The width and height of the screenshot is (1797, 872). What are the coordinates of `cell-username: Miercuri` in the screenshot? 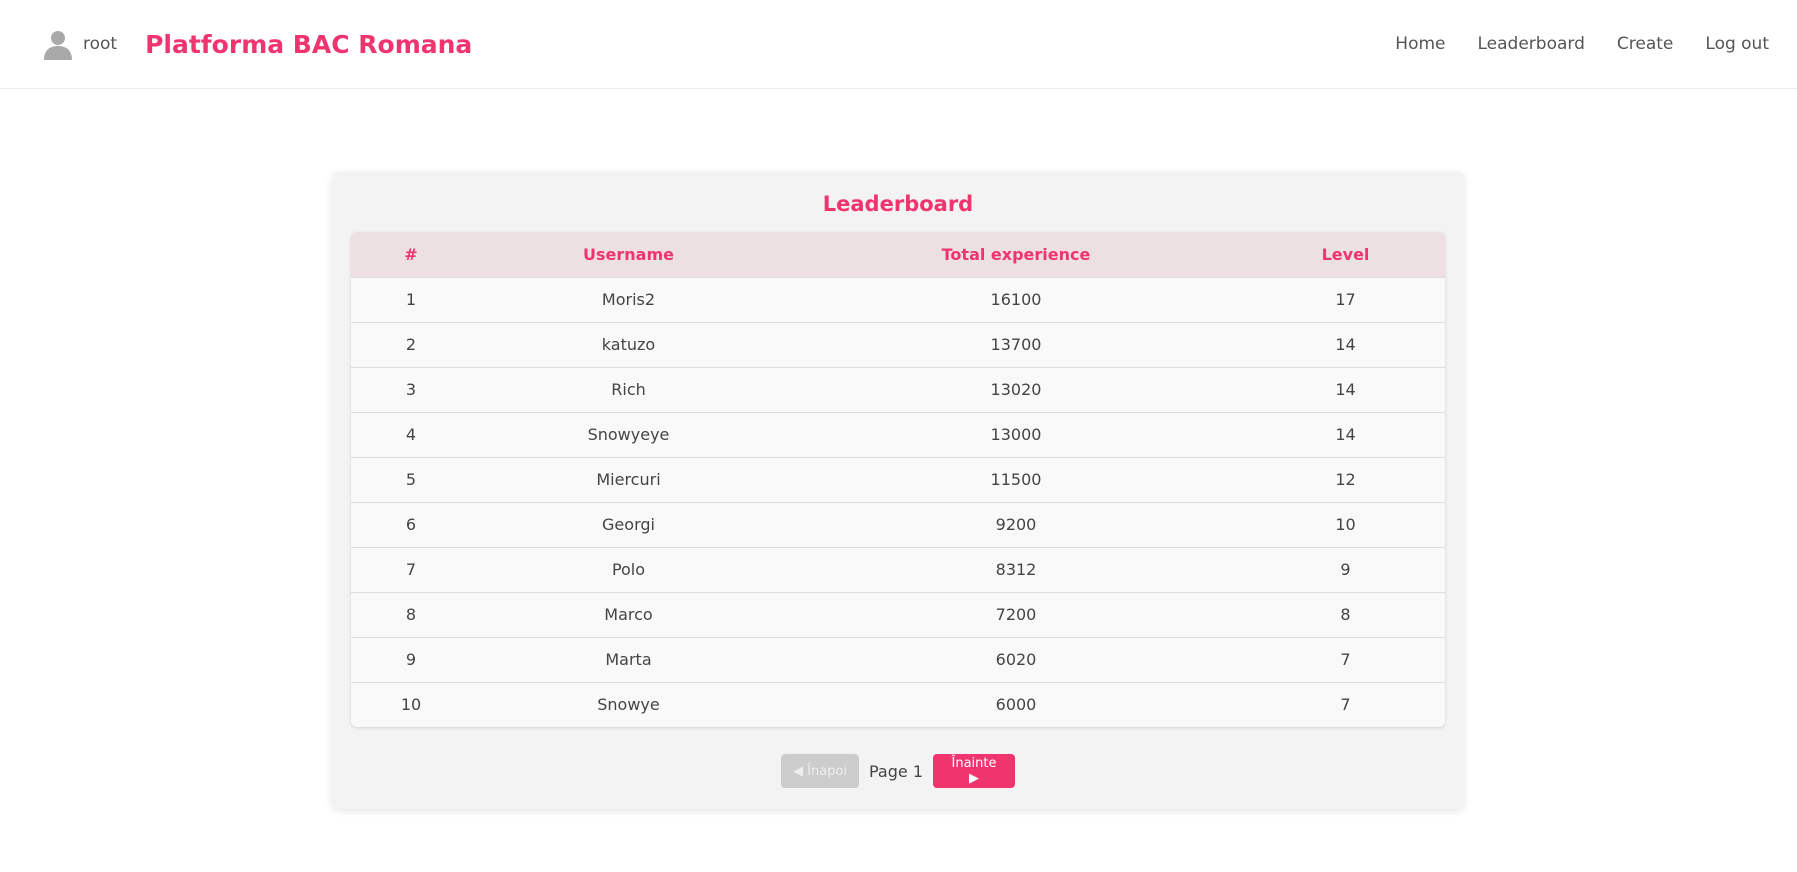 It's located at (628, 479).